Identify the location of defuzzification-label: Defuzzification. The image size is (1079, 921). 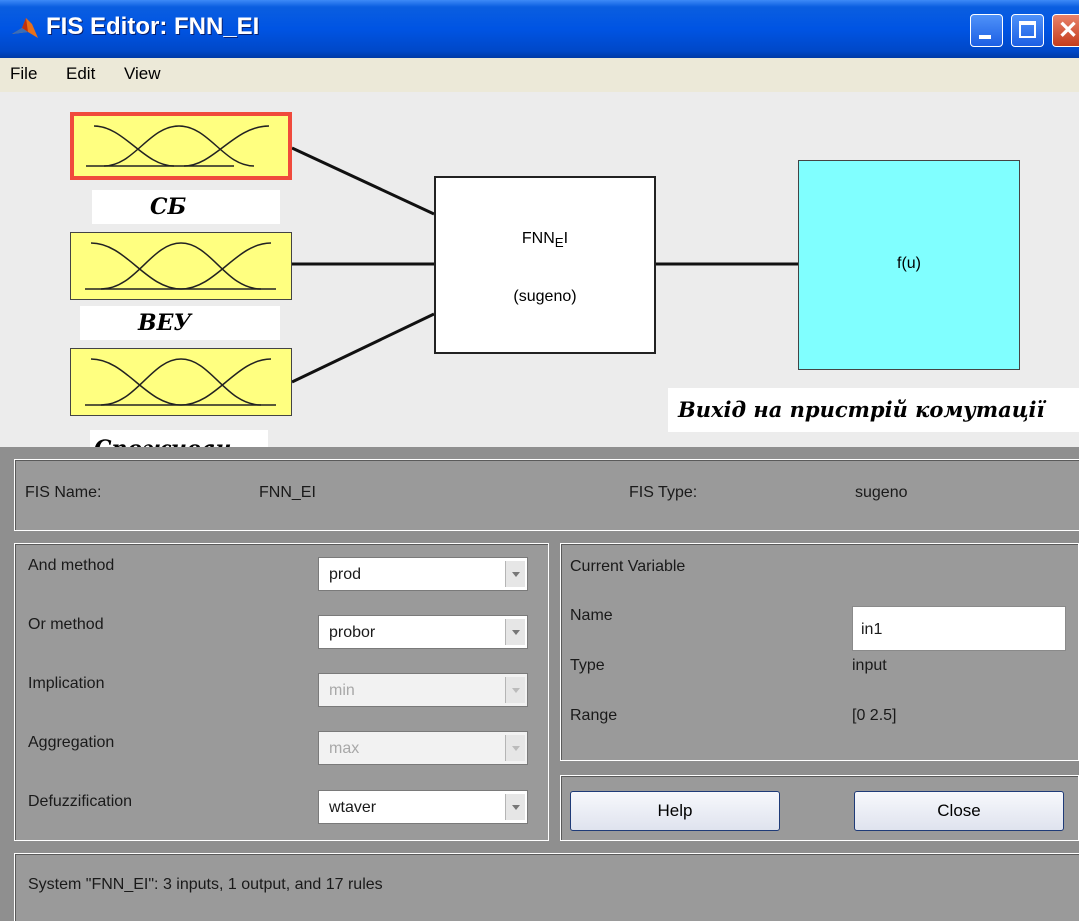
(80, 801).